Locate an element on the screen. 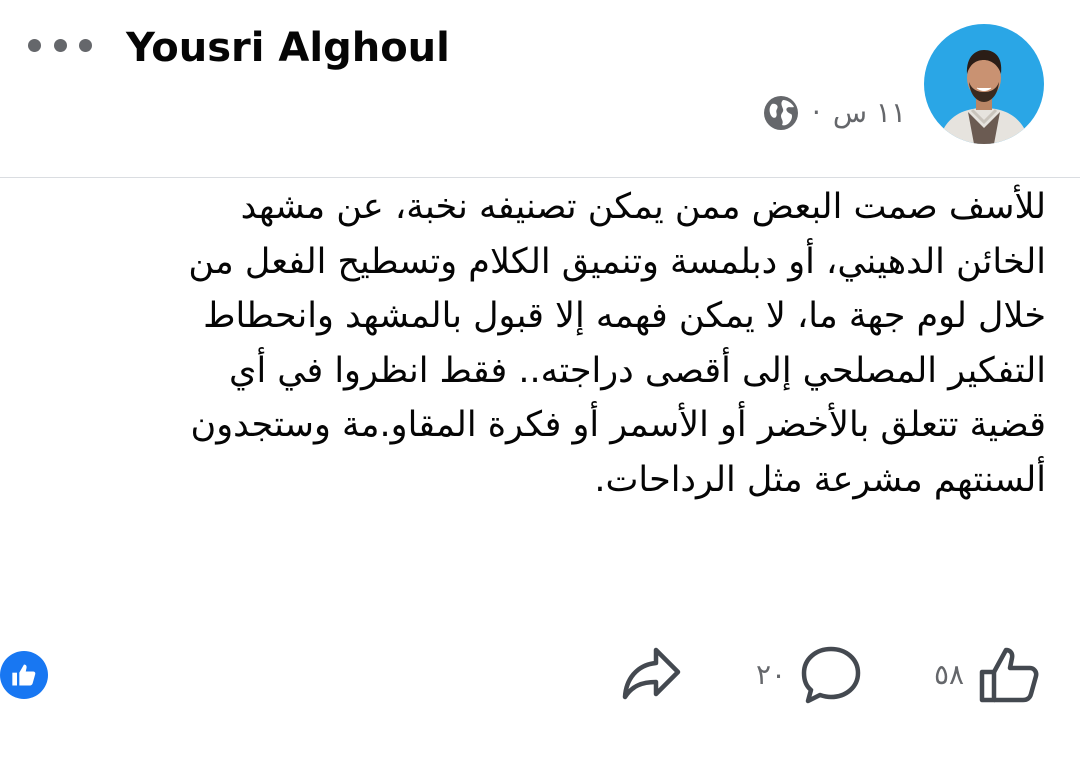 The image size is (1080, 783). like-button: ٥٨ is located at coordinates (987, 675).